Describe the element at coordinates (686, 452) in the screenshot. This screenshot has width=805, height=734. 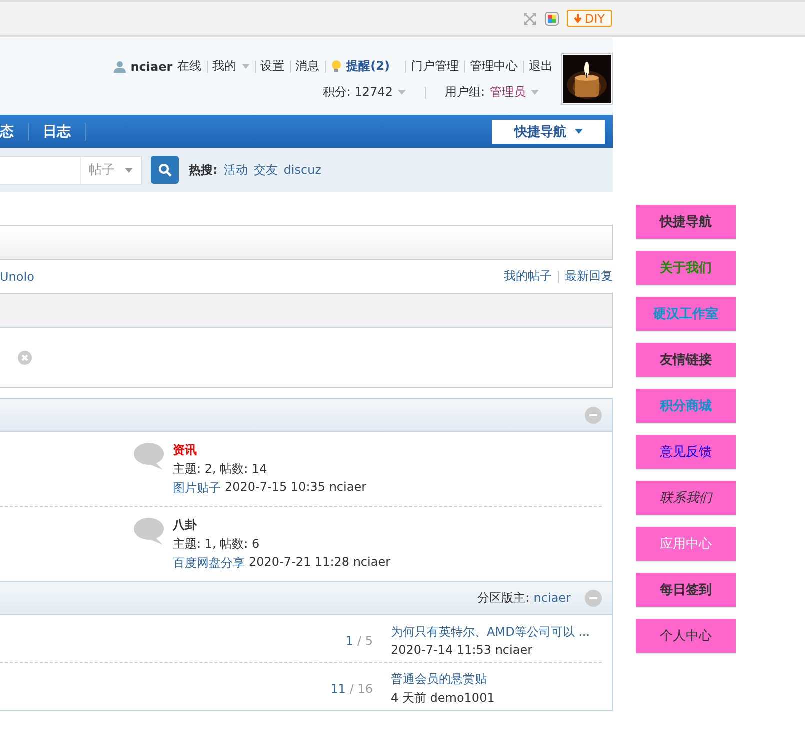
I see `float-menu-button: 意见反馈` at that location.